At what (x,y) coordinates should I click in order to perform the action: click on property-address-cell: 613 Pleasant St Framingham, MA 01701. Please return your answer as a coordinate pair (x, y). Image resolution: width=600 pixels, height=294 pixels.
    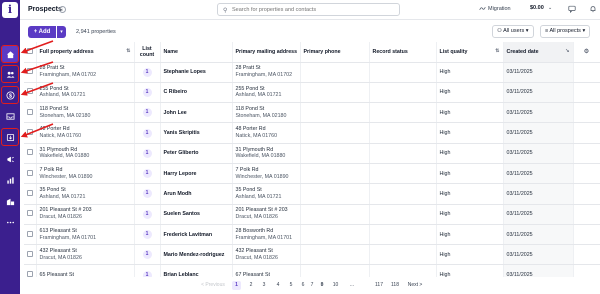
    Looking at the image, I should click on (85, 235).